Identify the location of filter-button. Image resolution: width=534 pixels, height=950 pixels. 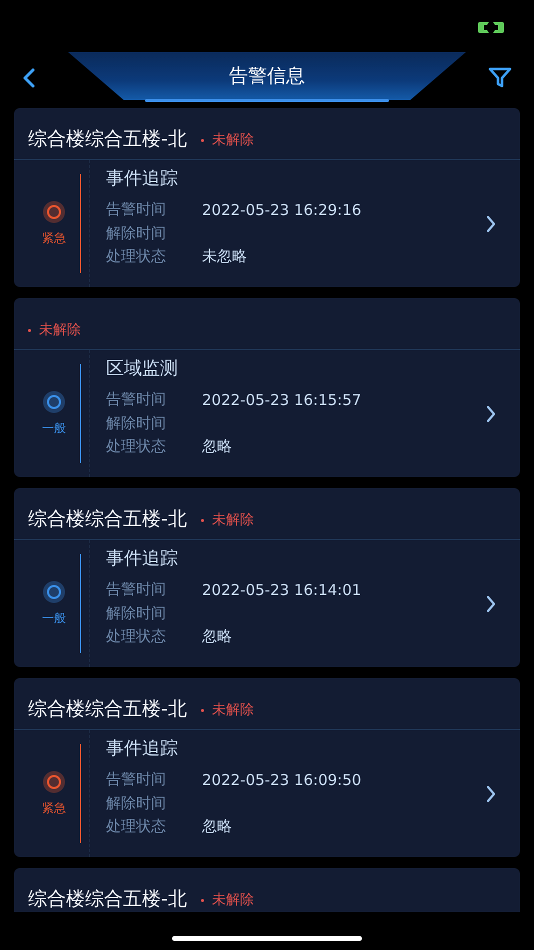
(500, 78).